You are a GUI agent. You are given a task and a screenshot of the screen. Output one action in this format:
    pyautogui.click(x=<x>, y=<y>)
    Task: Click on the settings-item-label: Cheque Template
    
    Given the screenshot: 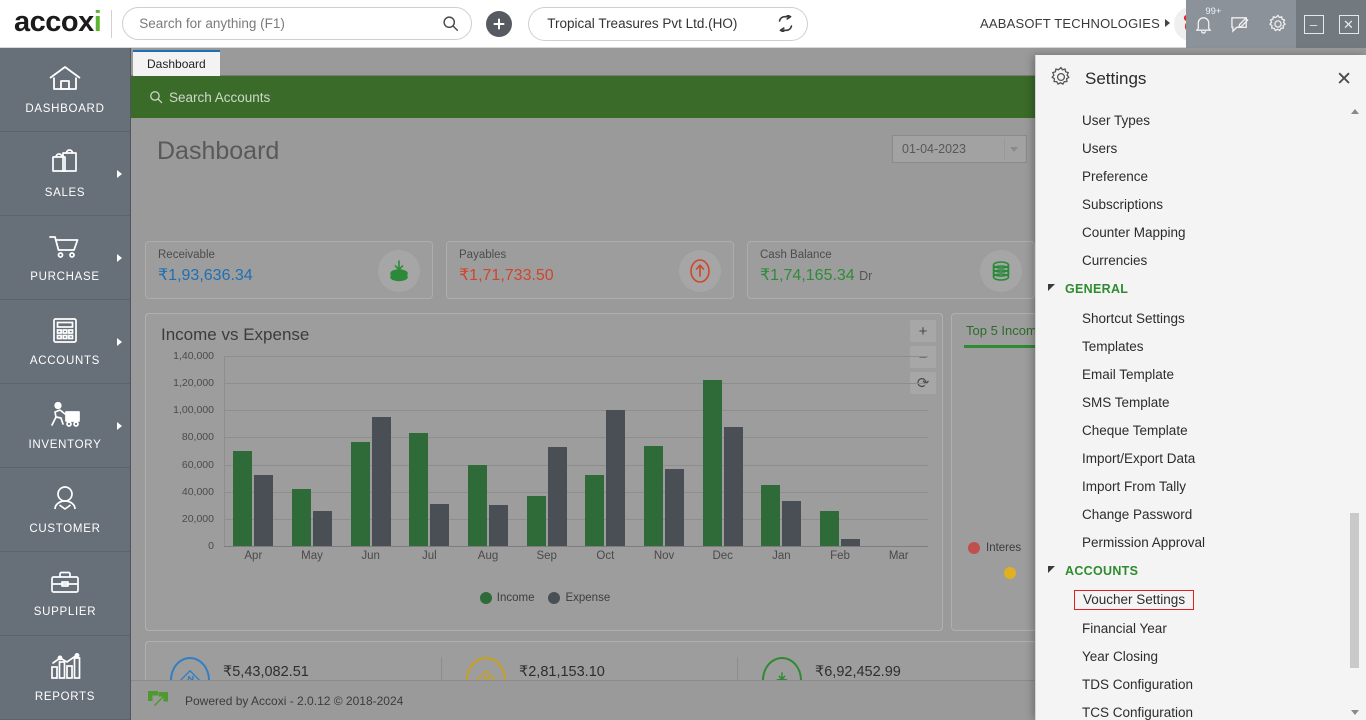 What is the action you would take?
    pyautogui.click(x=1135, y=430)
    